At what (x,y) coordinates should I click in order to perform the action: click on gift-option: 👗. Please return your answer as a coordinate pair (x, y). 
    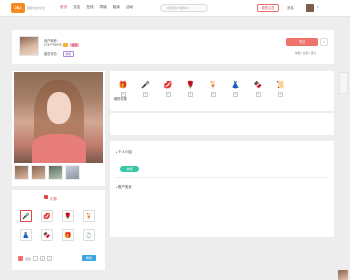
    Looking at the image, I should click on (26, 235).